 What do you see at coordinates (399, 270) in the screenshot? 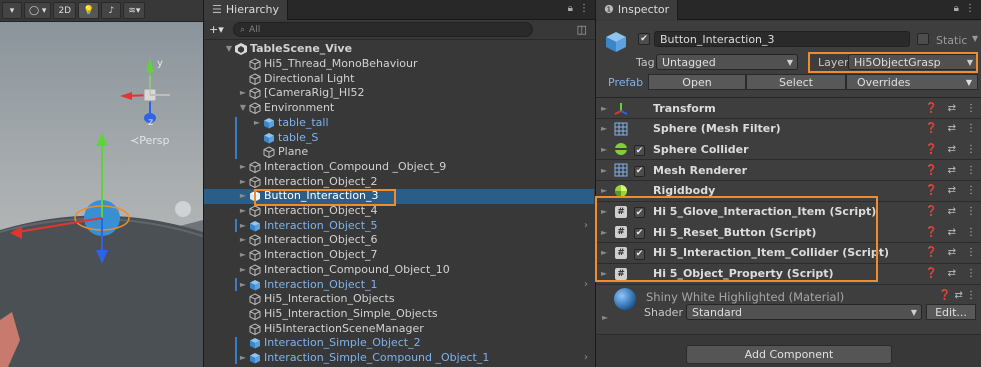
I see `hierarchy-row: ► Interaction_Compound_Object_10` at bounding box center [399, 270].